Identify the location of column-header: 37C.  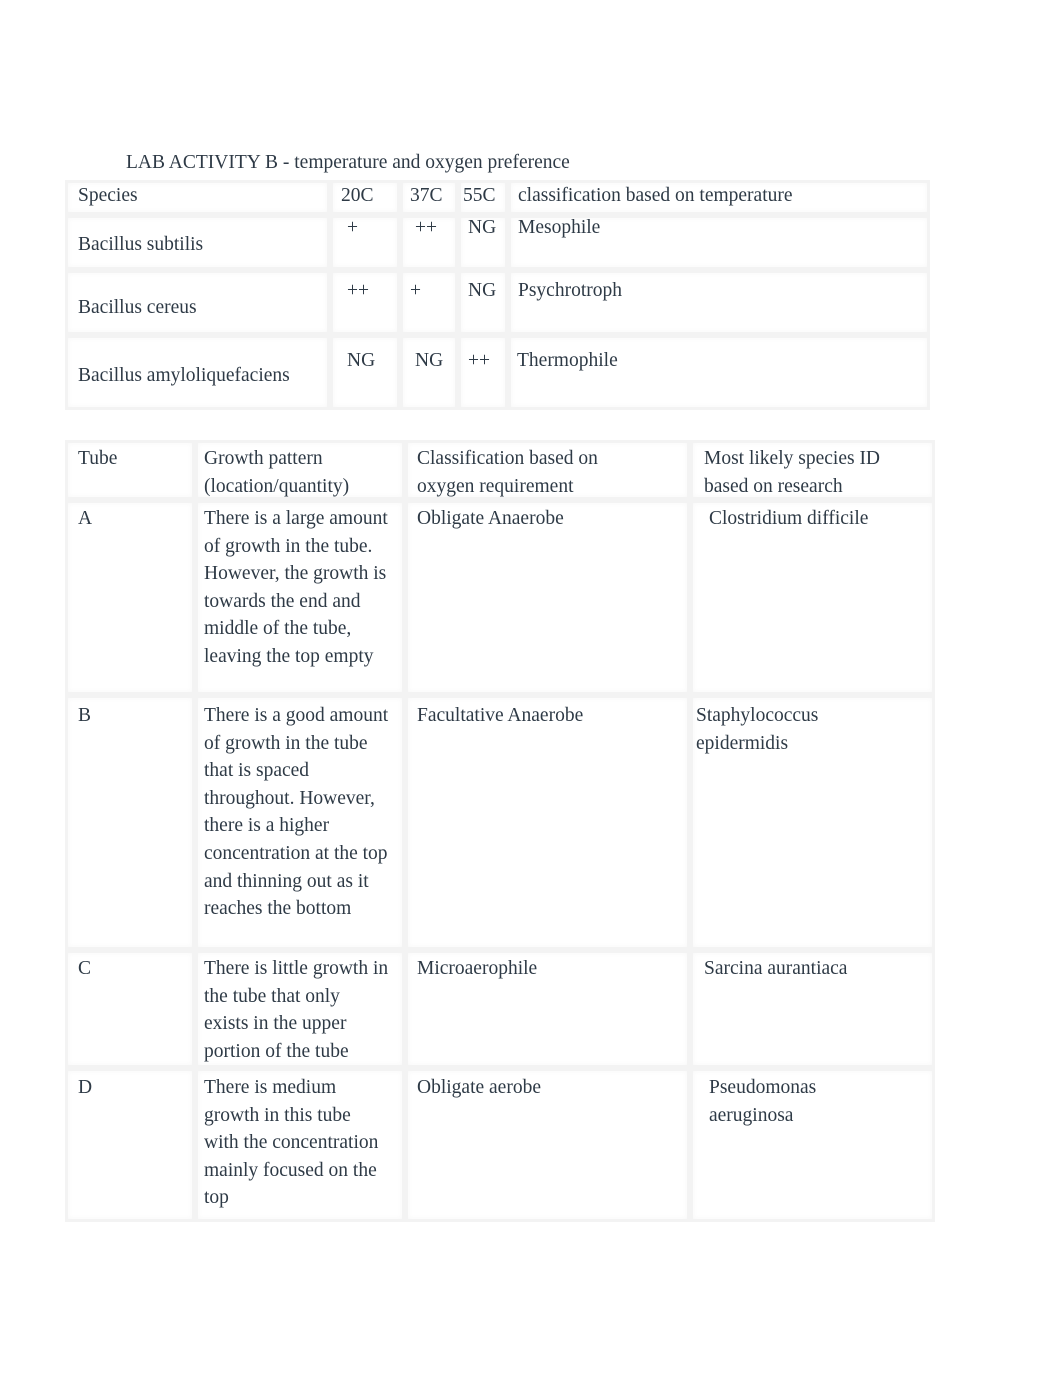
(426, 195).